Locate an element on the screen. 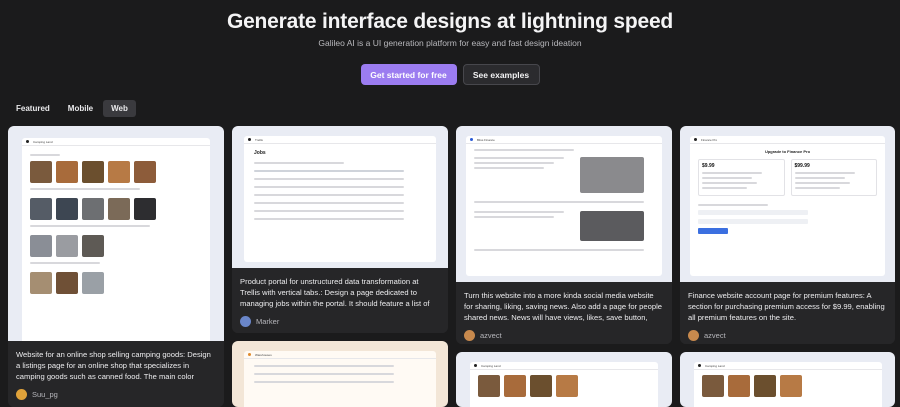  author-name: azvect is located at coordinates (715, 335).